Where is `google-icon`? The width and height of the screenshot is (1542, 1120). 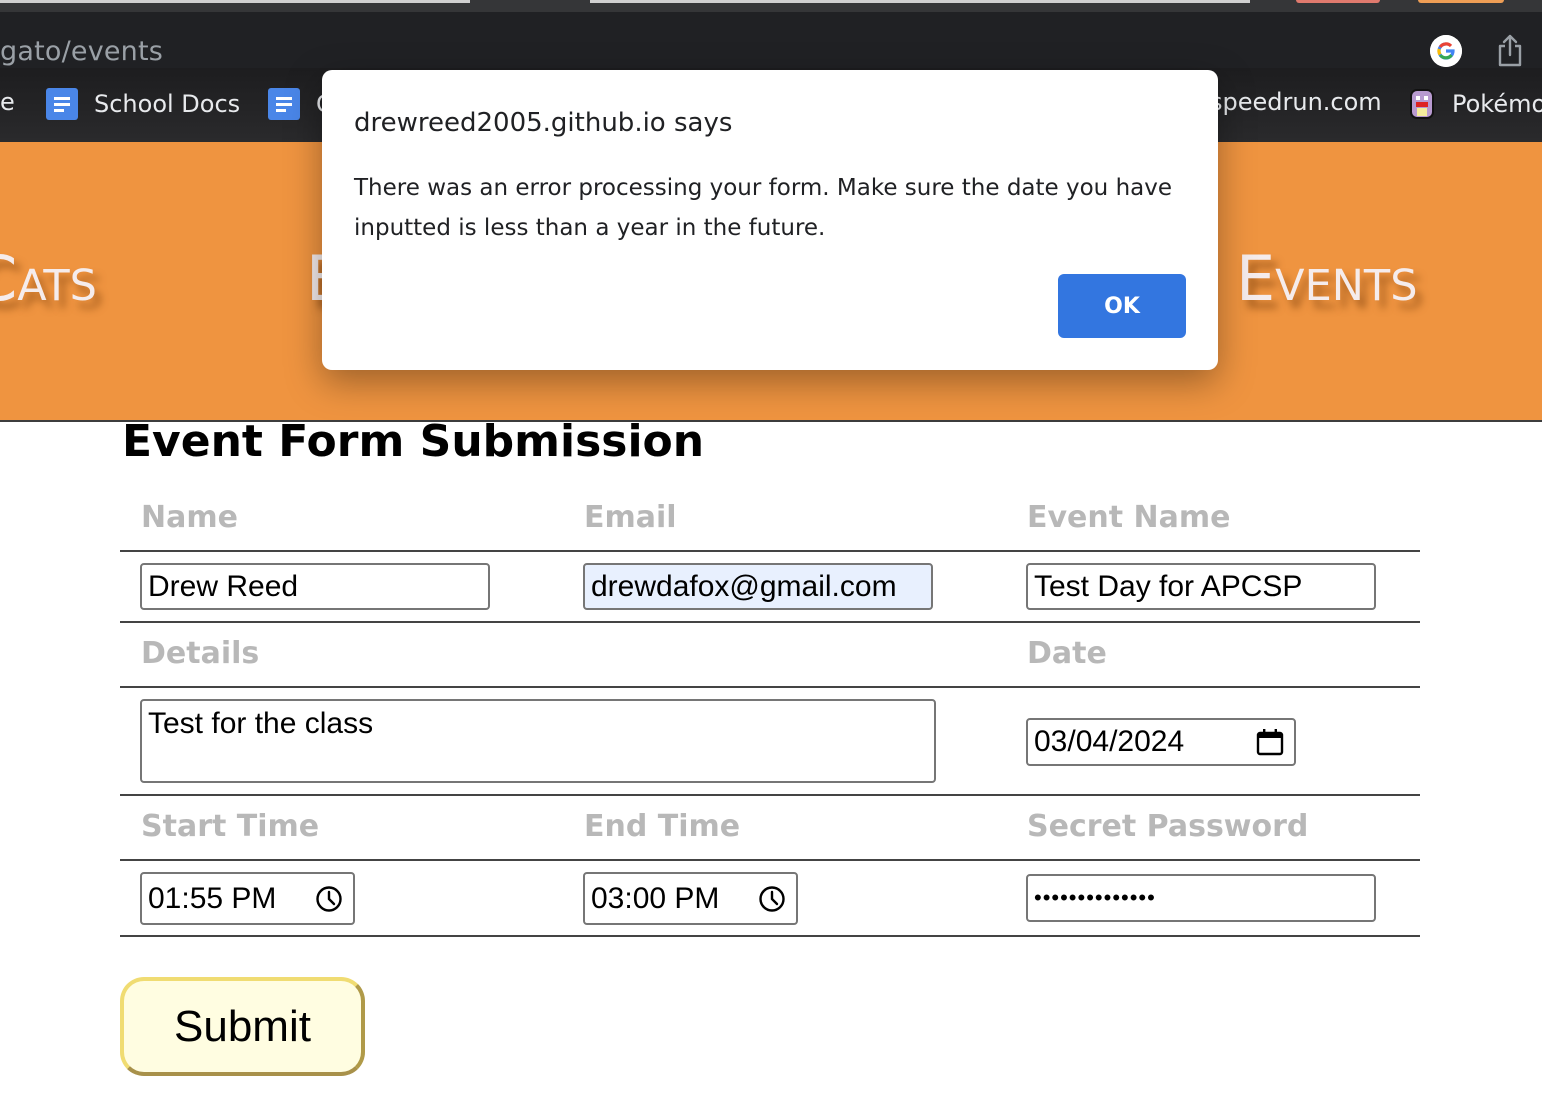
google-icon is located at coordinates (1446, 51).